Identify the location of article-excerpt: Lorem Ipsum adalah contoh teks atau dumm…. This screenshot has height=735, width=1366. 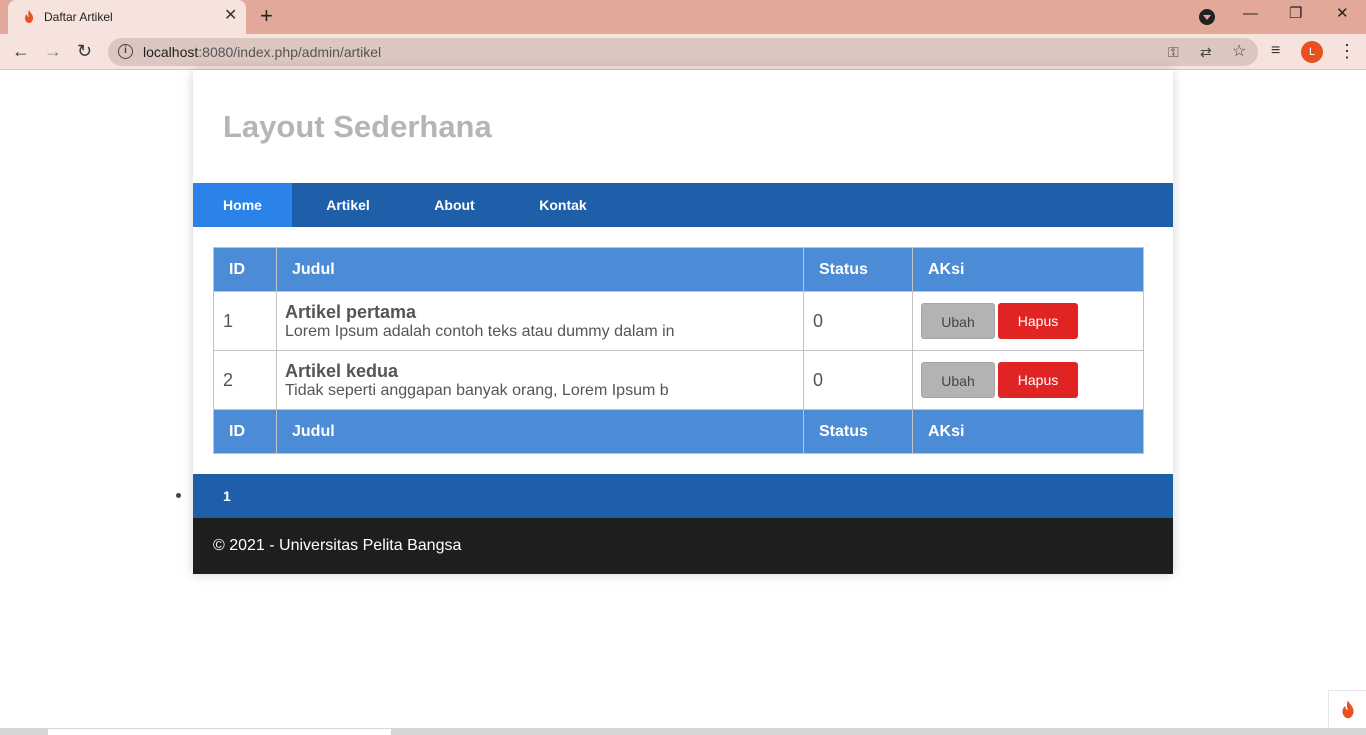
(480, 331).